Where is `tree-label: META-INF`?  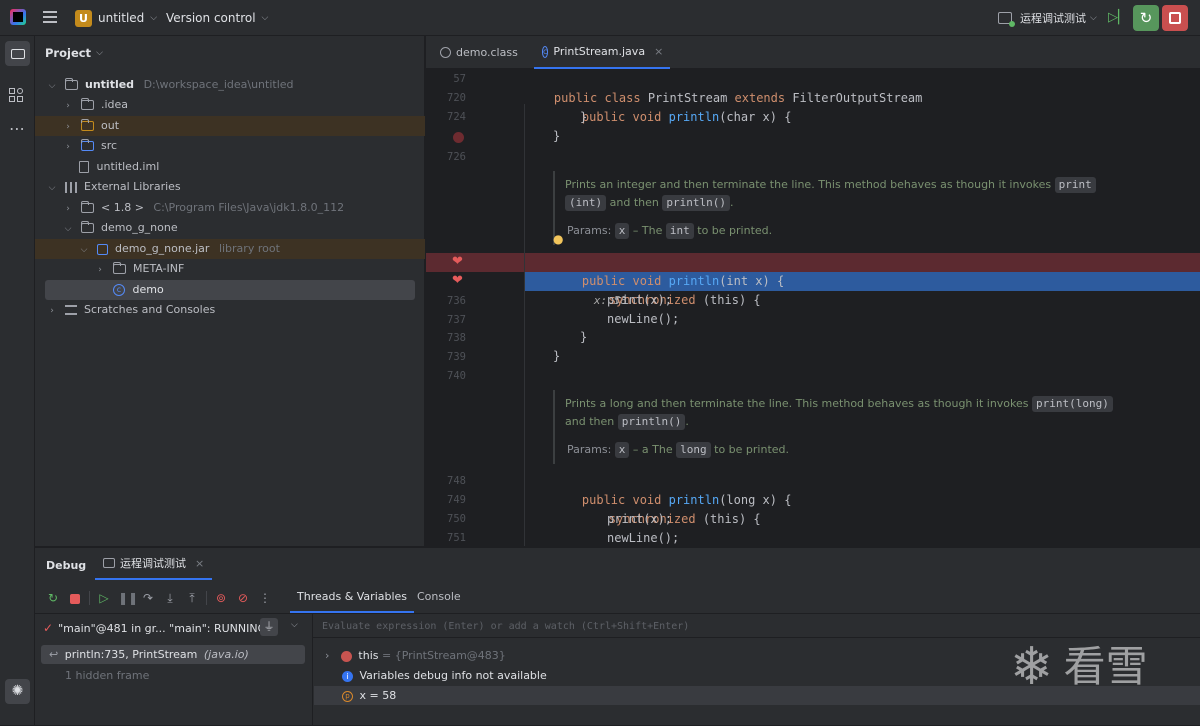
tree-label: META-INF is located at coordinates (159, 268).